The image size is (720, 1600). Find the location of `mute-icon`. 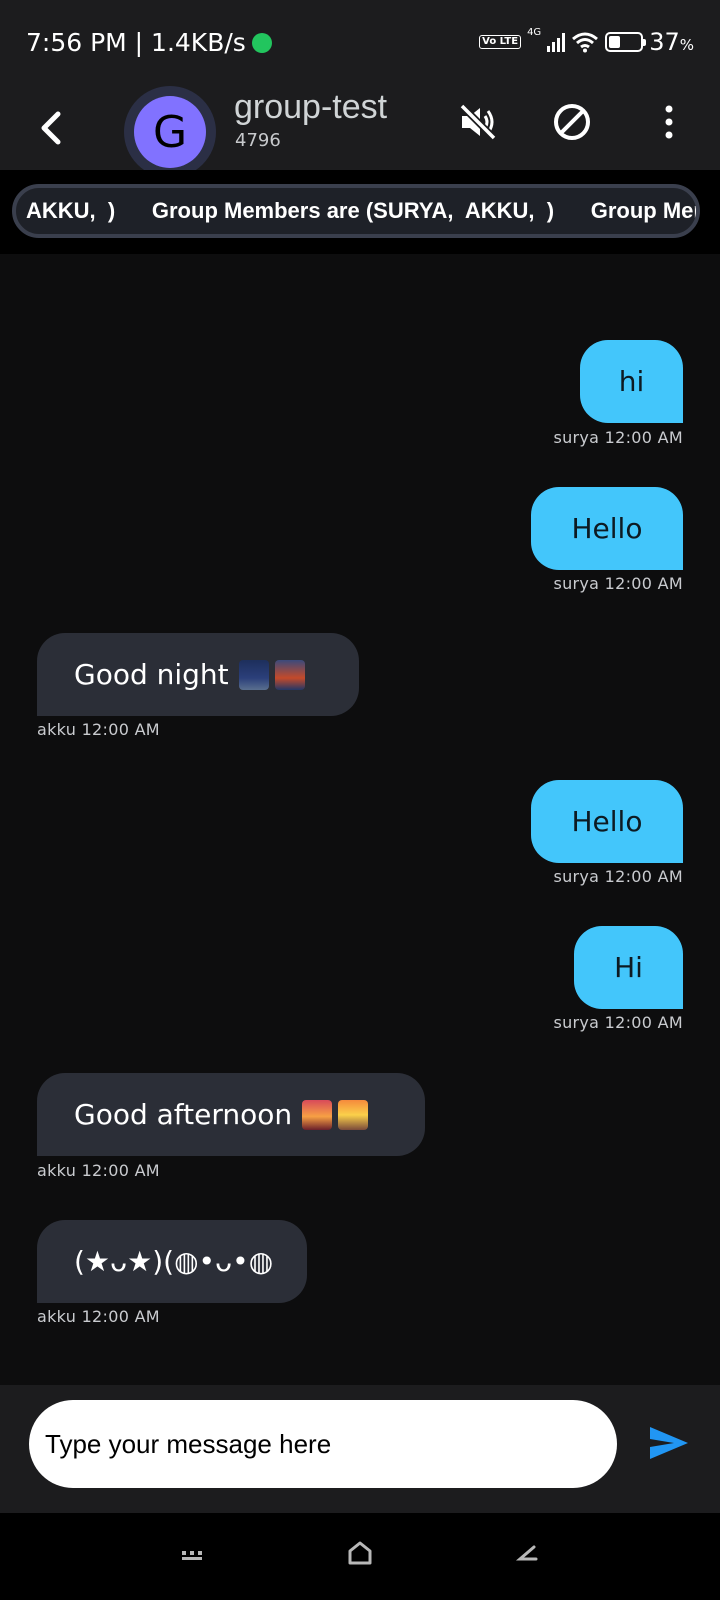

mute-icon is located at coordinates (478, 122).